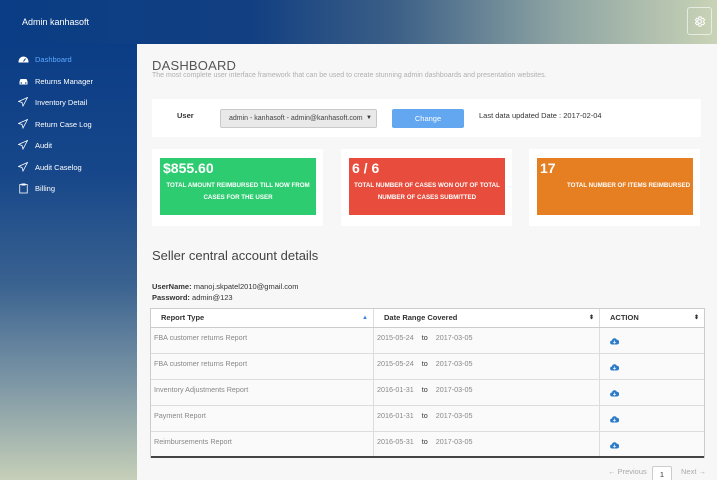 This screenshot has height=480, width=717. What do you see at coordinates (238, 197) in the screenshot?
I see `stat-description-line: CASES FOR THE USER` at bounding box center [238, 197].